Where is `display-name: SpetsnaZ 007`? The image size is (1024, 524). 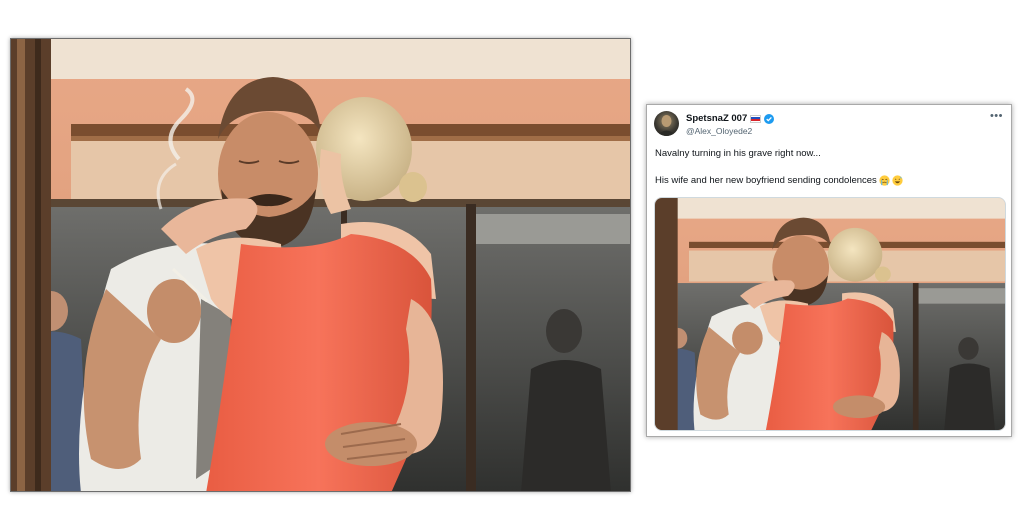
display-name: SpetsnaZ 007 is located at coordinates (716, 118).